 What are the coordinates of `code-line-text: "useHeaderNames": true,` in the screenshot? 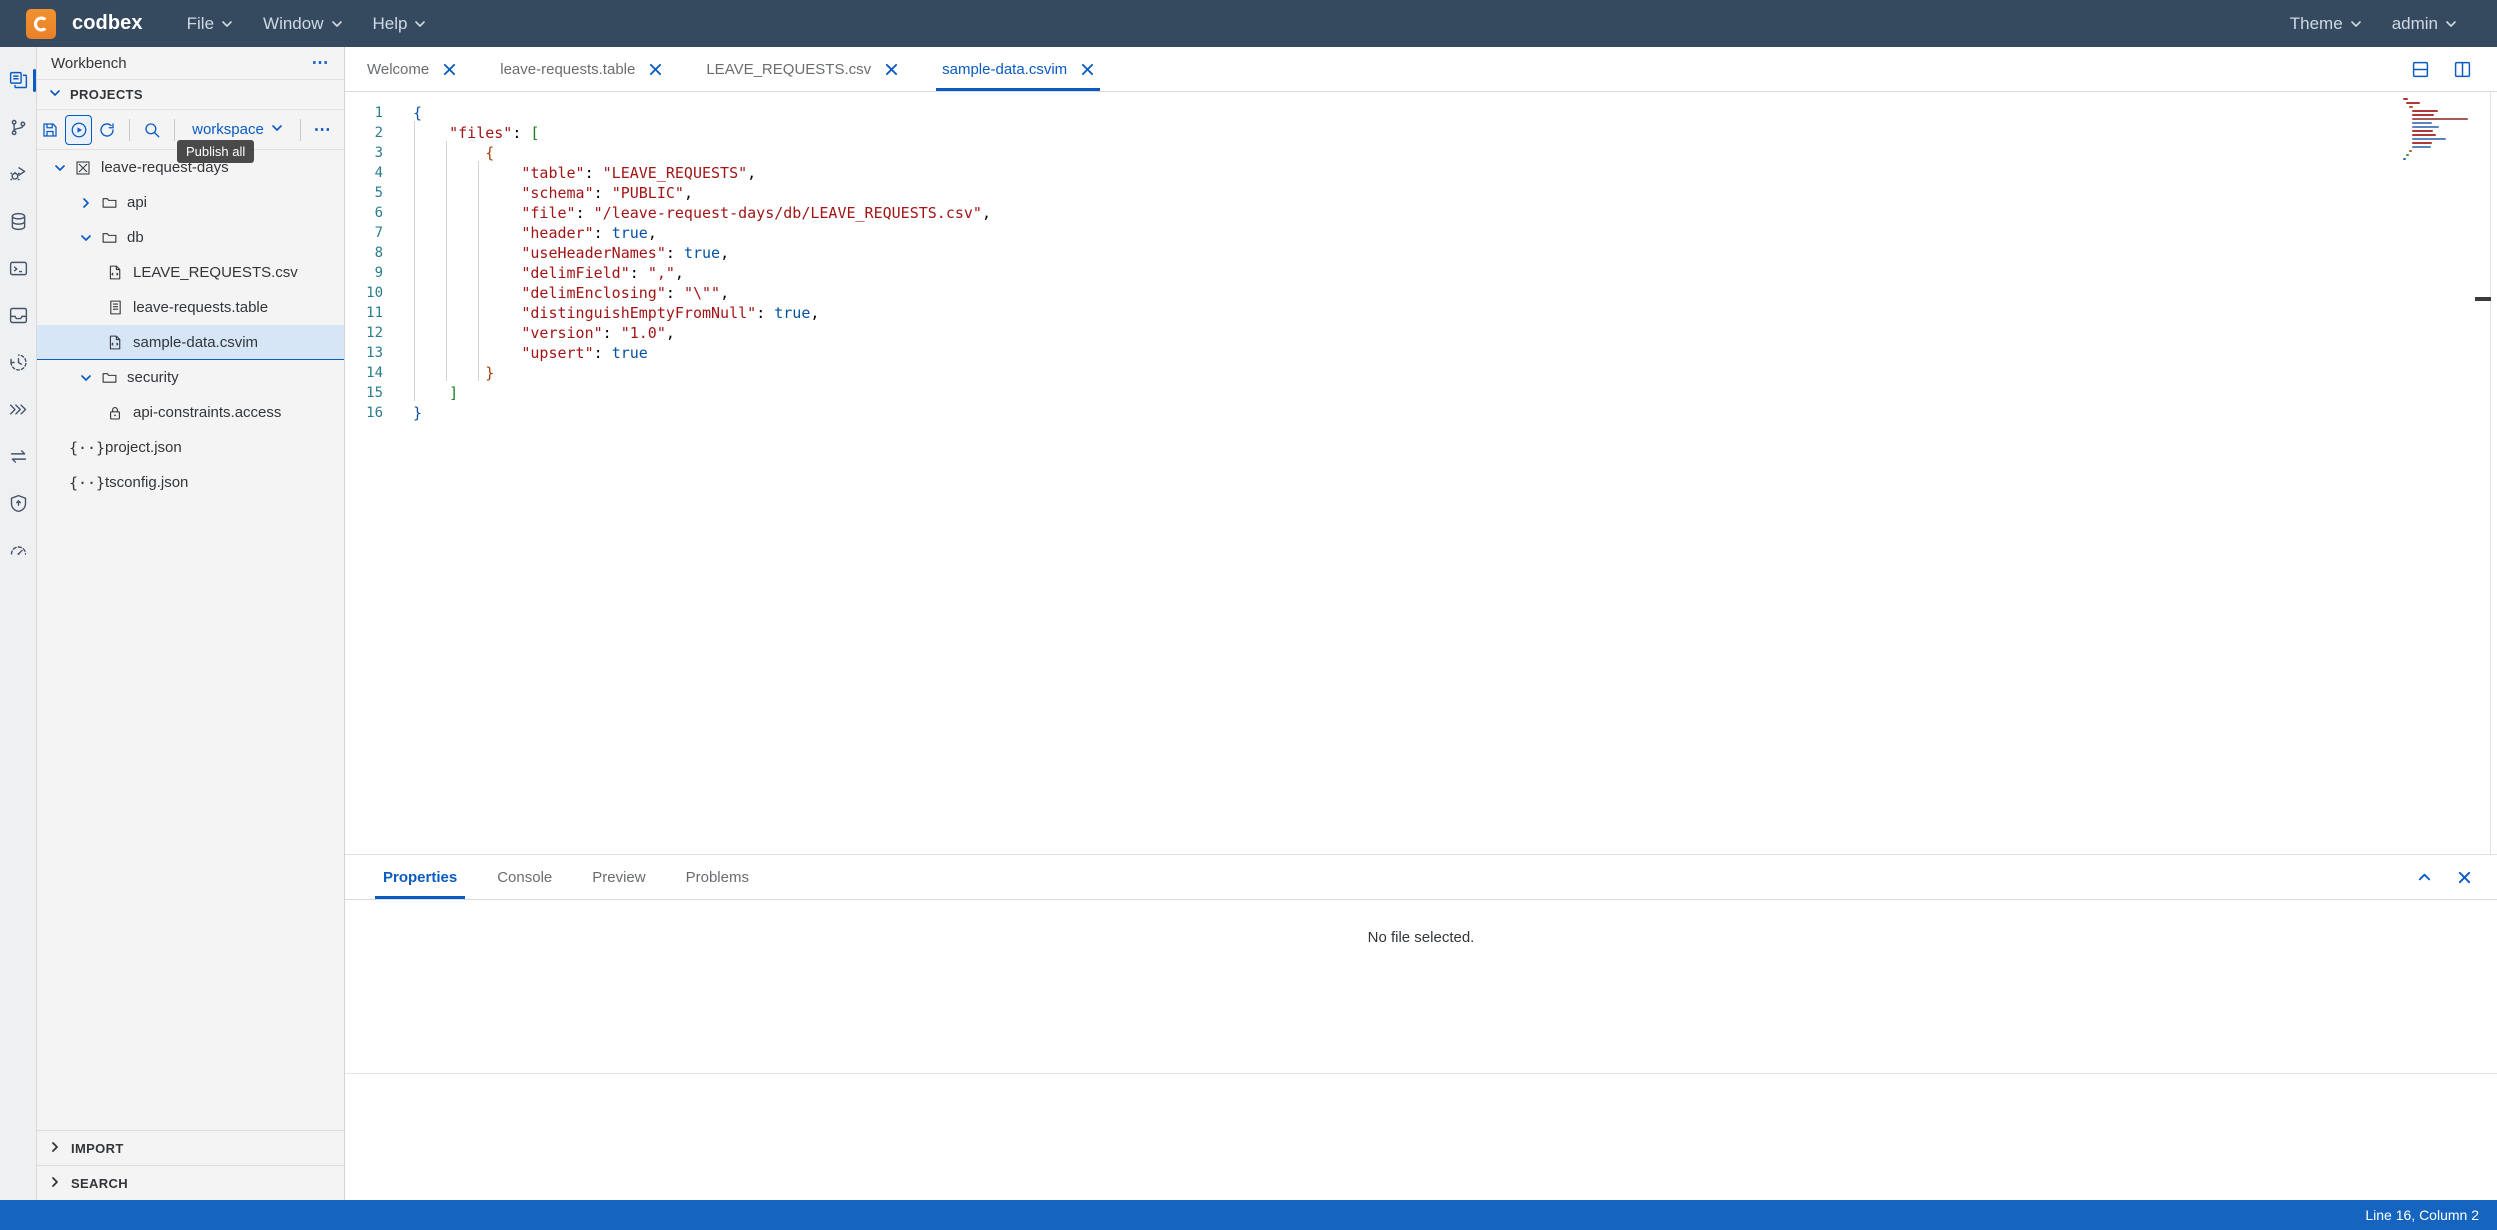 It's located at (564, 253).